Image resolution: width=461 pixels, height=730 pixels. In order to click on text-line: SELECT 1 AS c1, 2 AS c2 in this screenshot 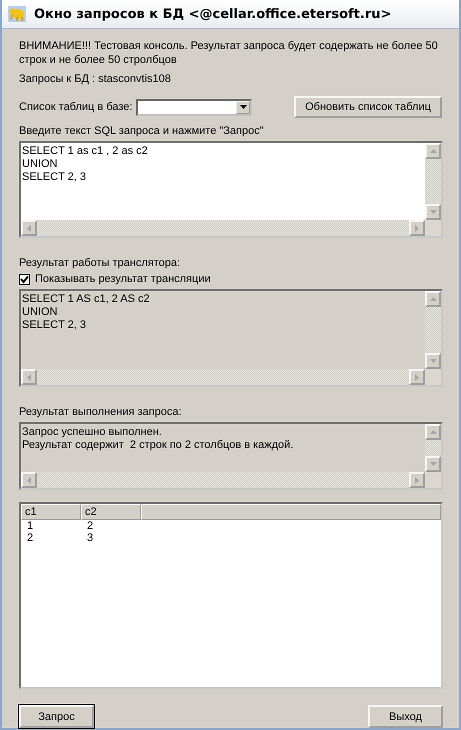, I will do `click(86, 299)`.